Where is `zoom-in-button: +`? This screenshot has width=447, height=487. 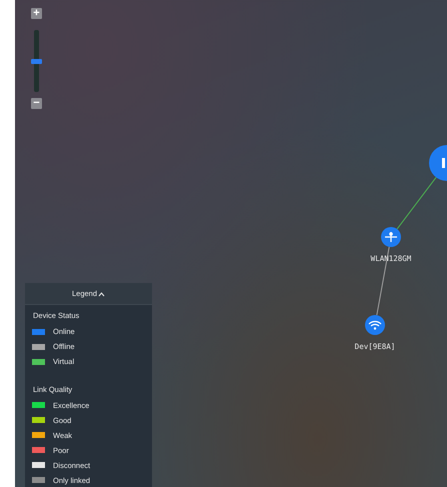 zoom-in-button: + is located at coordinates (36, 13).